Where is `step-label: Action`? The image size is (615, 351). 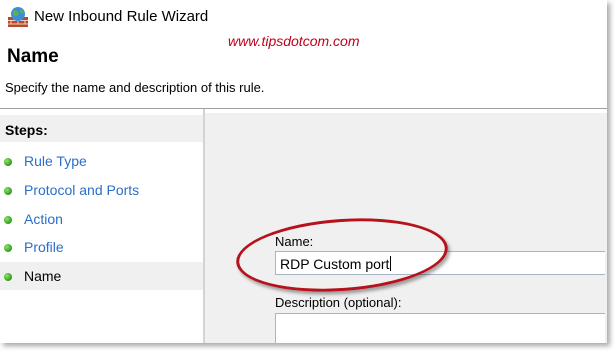
step-label: Action is located at coordinates (43, 219).